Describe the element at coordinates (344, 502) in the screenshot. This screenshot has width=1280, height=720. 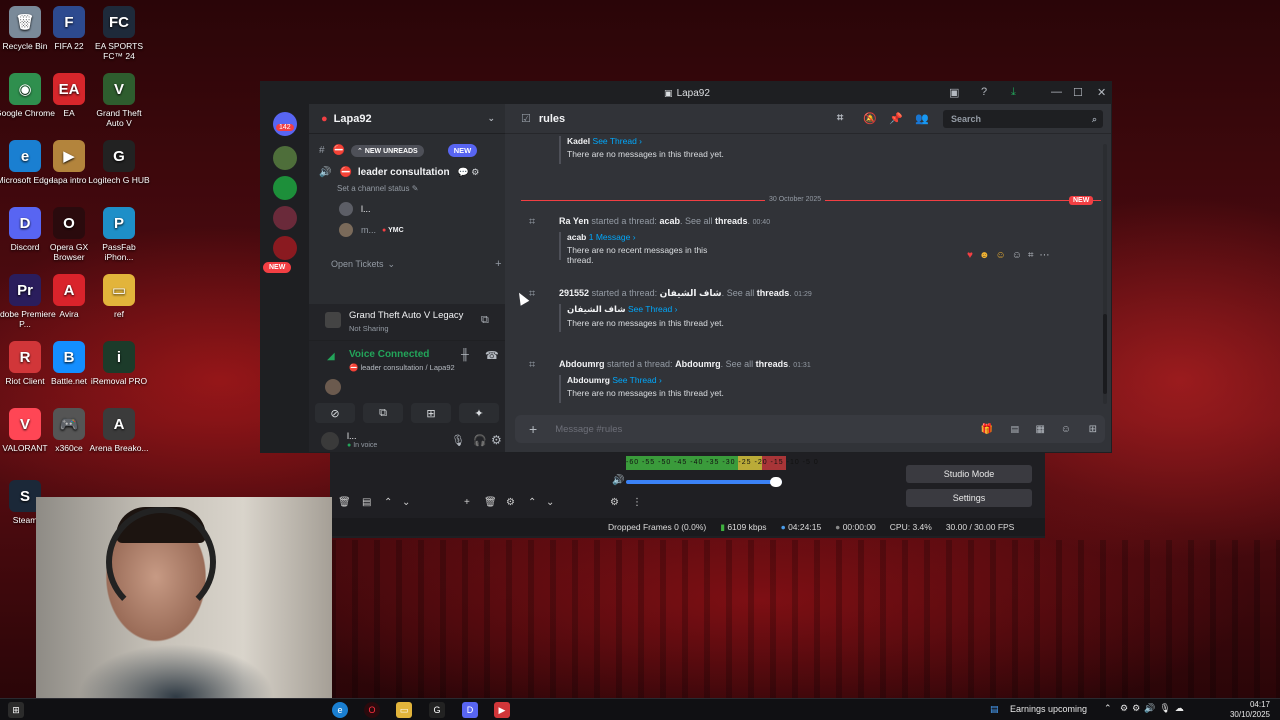
I see `obs-trash-icon: 🗑` at that location.